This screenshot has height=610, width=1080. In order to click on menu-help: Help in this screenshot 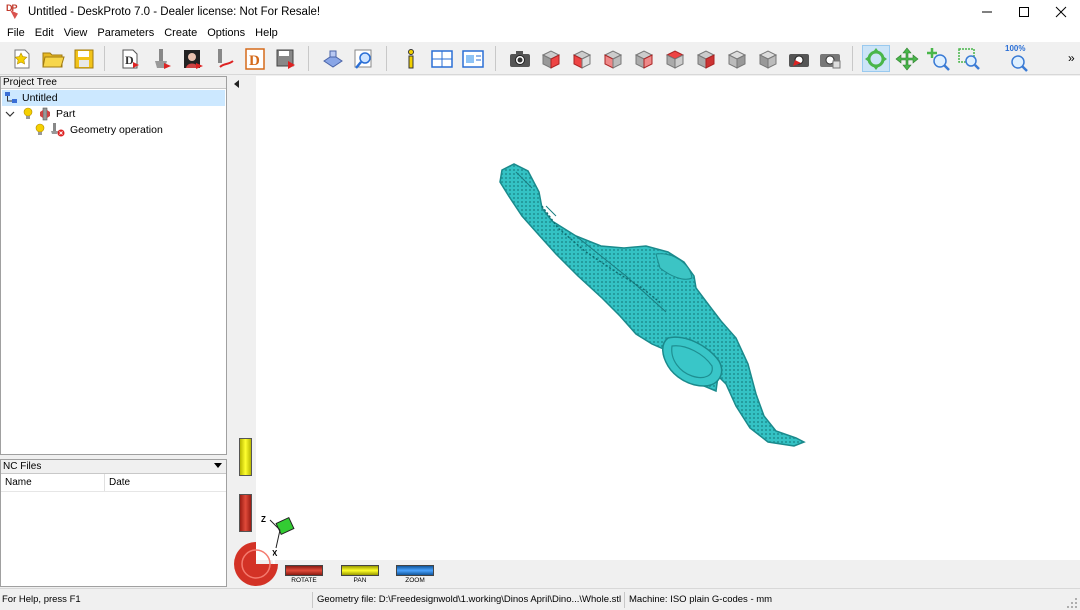, I will do `click(266, 33)`.